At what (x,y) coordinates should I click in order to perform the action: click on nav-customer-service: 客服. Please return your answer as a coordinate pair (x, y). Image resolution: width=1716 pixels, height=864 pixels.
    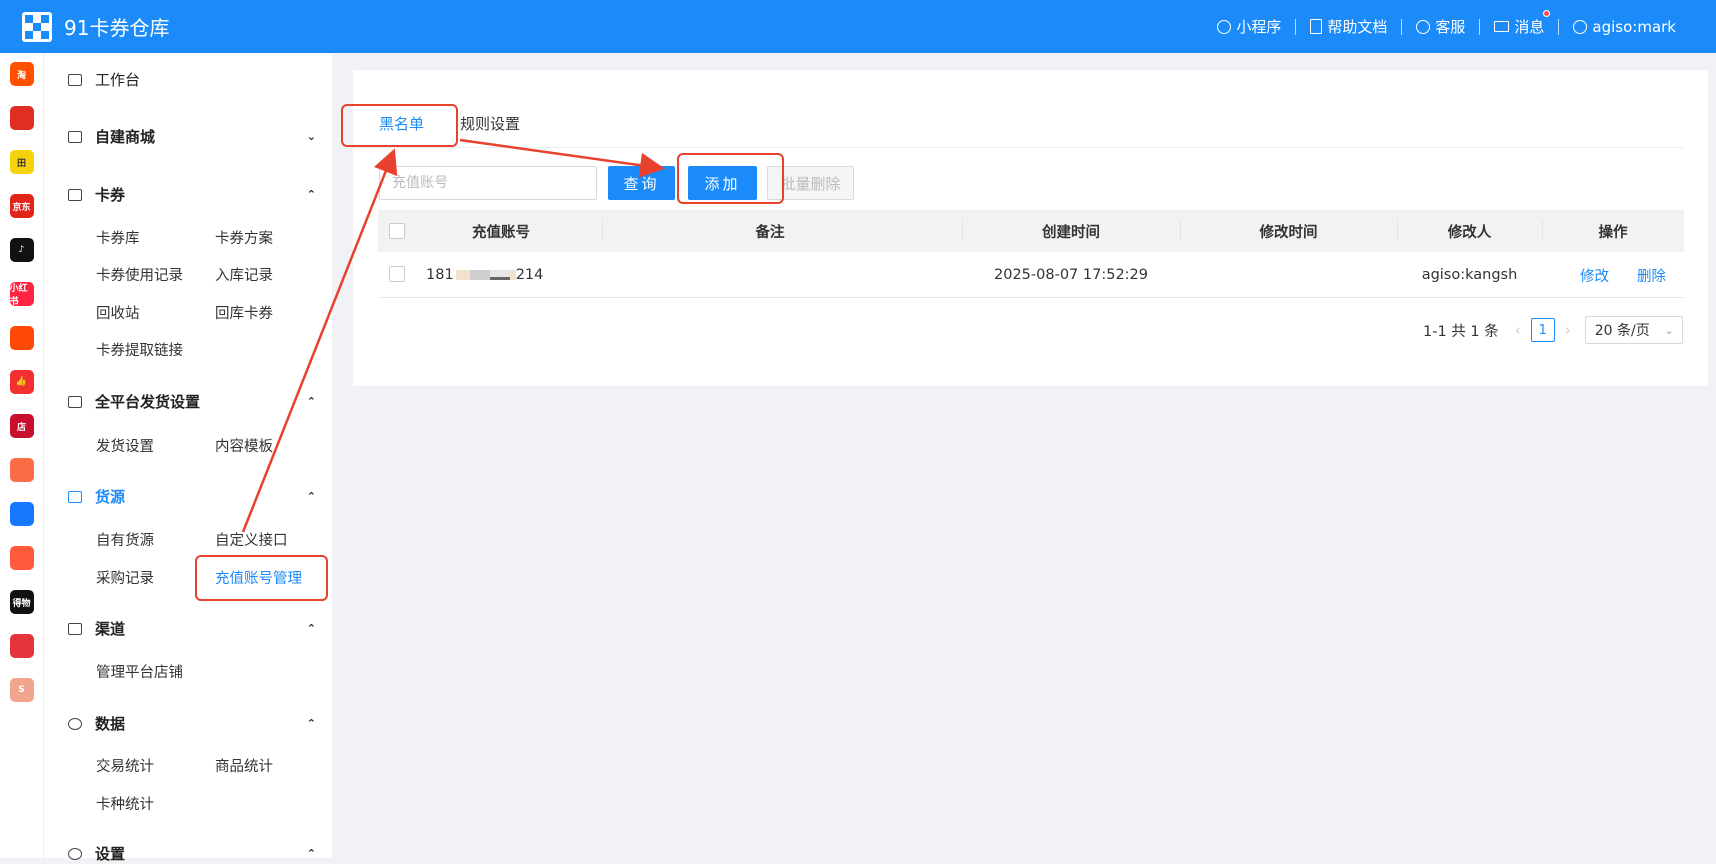
    Looking at the image, I should click on (1440, 26).